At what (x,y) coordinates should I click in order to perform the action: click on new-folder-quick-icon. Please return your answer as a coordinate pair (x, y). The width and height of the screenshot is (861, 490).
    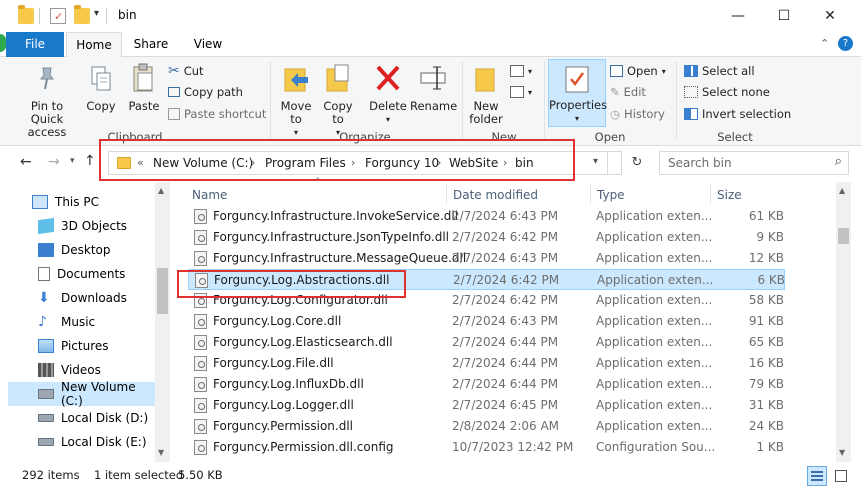
    Looking at the image, I should click on (82, 14).